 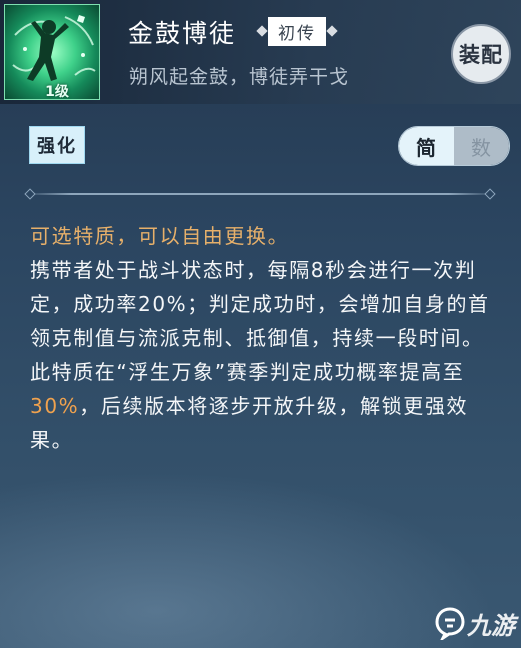 I want to click on diamond-left-icon, so click(x=262, y=31).